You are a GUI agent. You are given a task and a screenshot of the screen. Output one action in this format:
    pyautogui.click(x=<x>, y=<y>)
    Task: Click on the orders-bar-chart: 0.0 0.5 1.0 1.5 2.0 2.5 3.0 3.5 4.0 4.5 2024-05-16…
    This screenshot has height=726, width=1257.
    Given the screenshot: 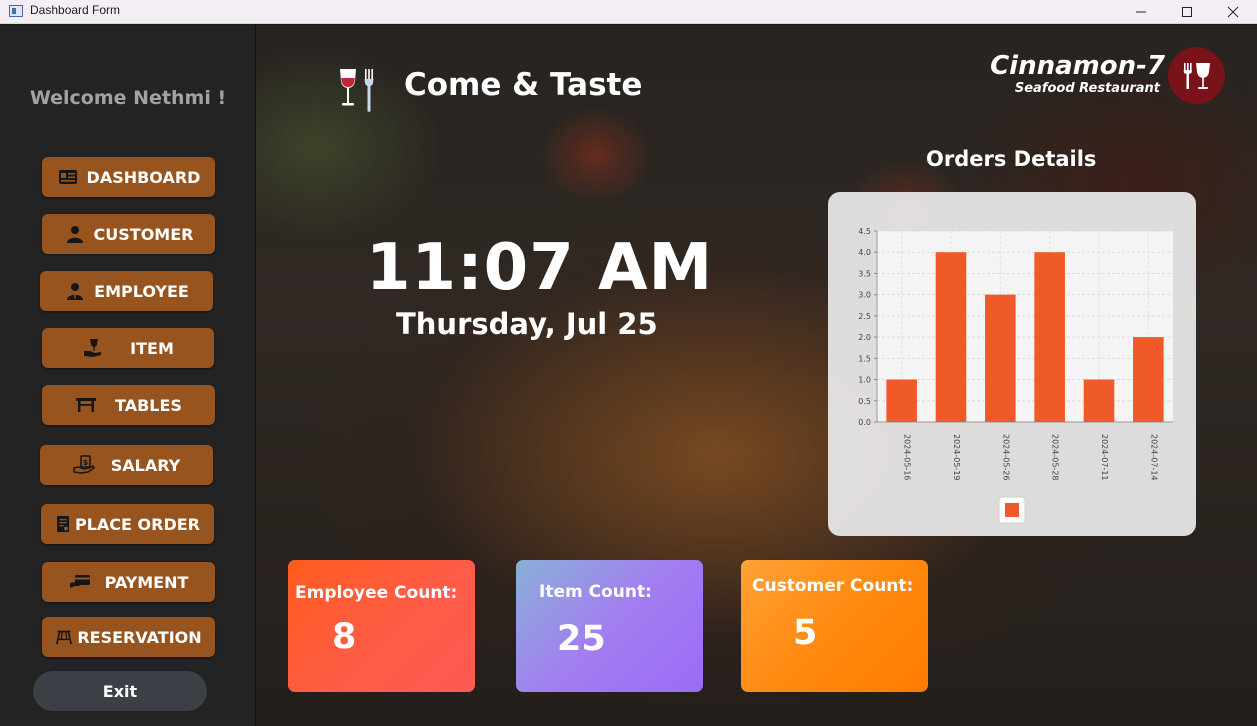 What is the action you would take?
    pyautogui.click(x=1015, y=375)
    